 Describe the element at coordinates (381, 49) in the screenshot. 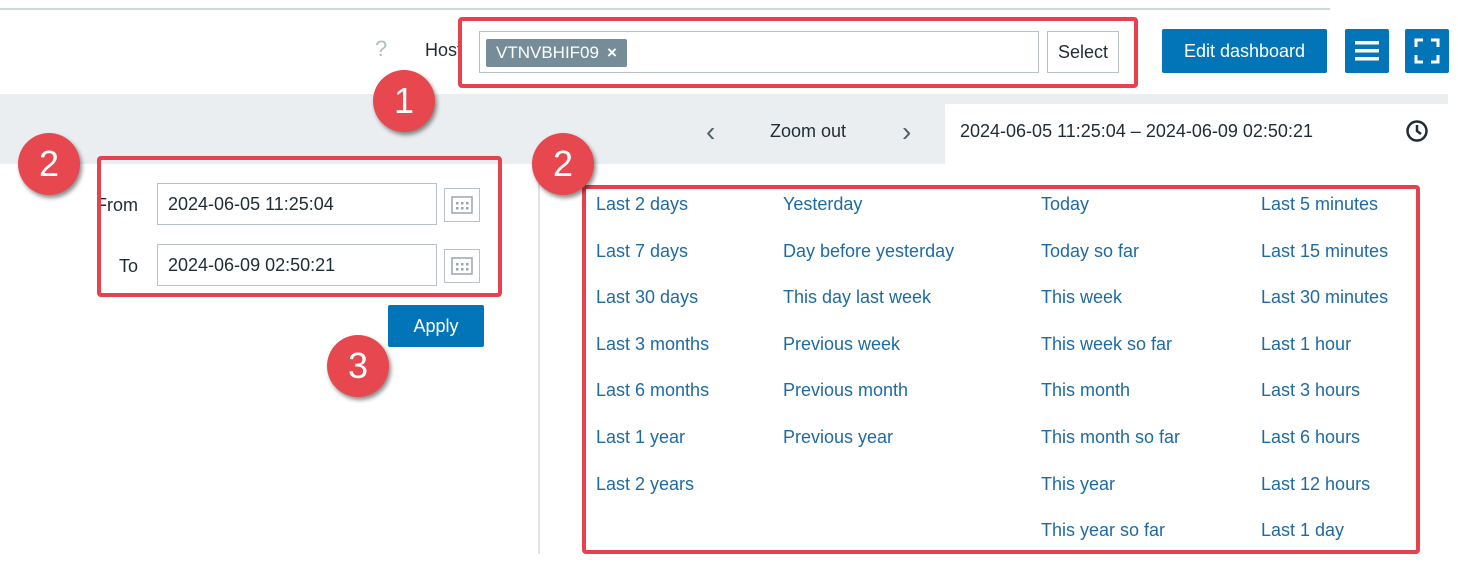

I see `help-icon: ?` at that location.